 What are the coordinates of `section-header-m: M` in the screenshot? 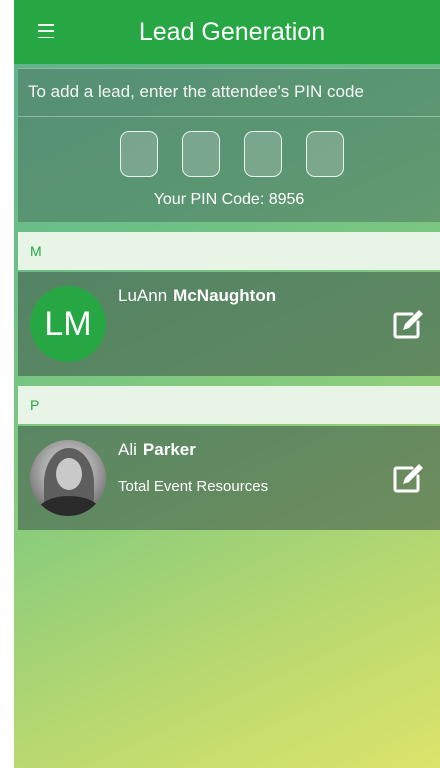 It's located at (229, 251).